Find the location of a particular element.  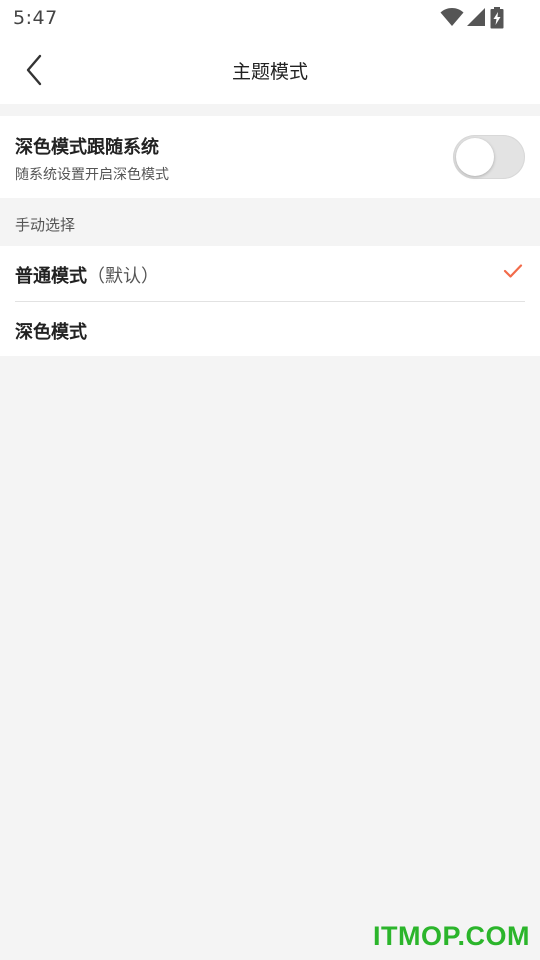

nav-bar: 主题模式 is located at coordinates (270, 70).